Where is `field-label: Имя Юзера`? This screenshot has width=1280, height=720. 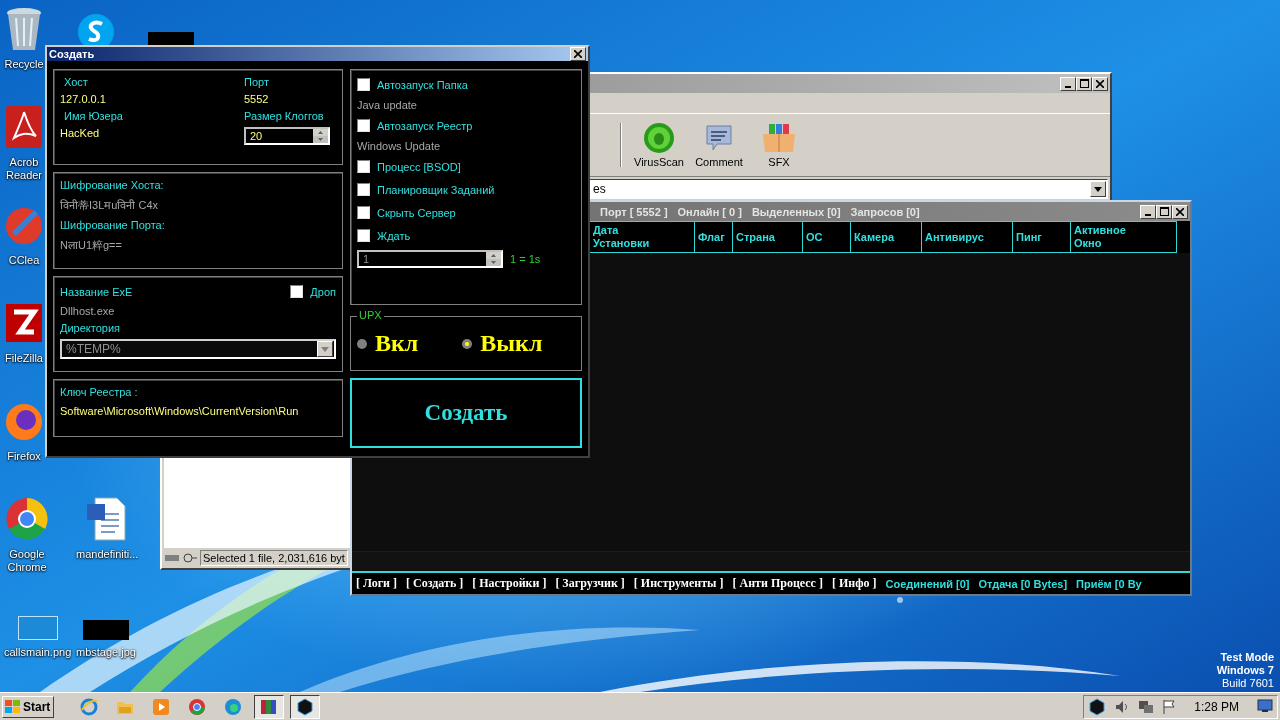 field-label: Имя Юзера is located at coordinates (93, 116).